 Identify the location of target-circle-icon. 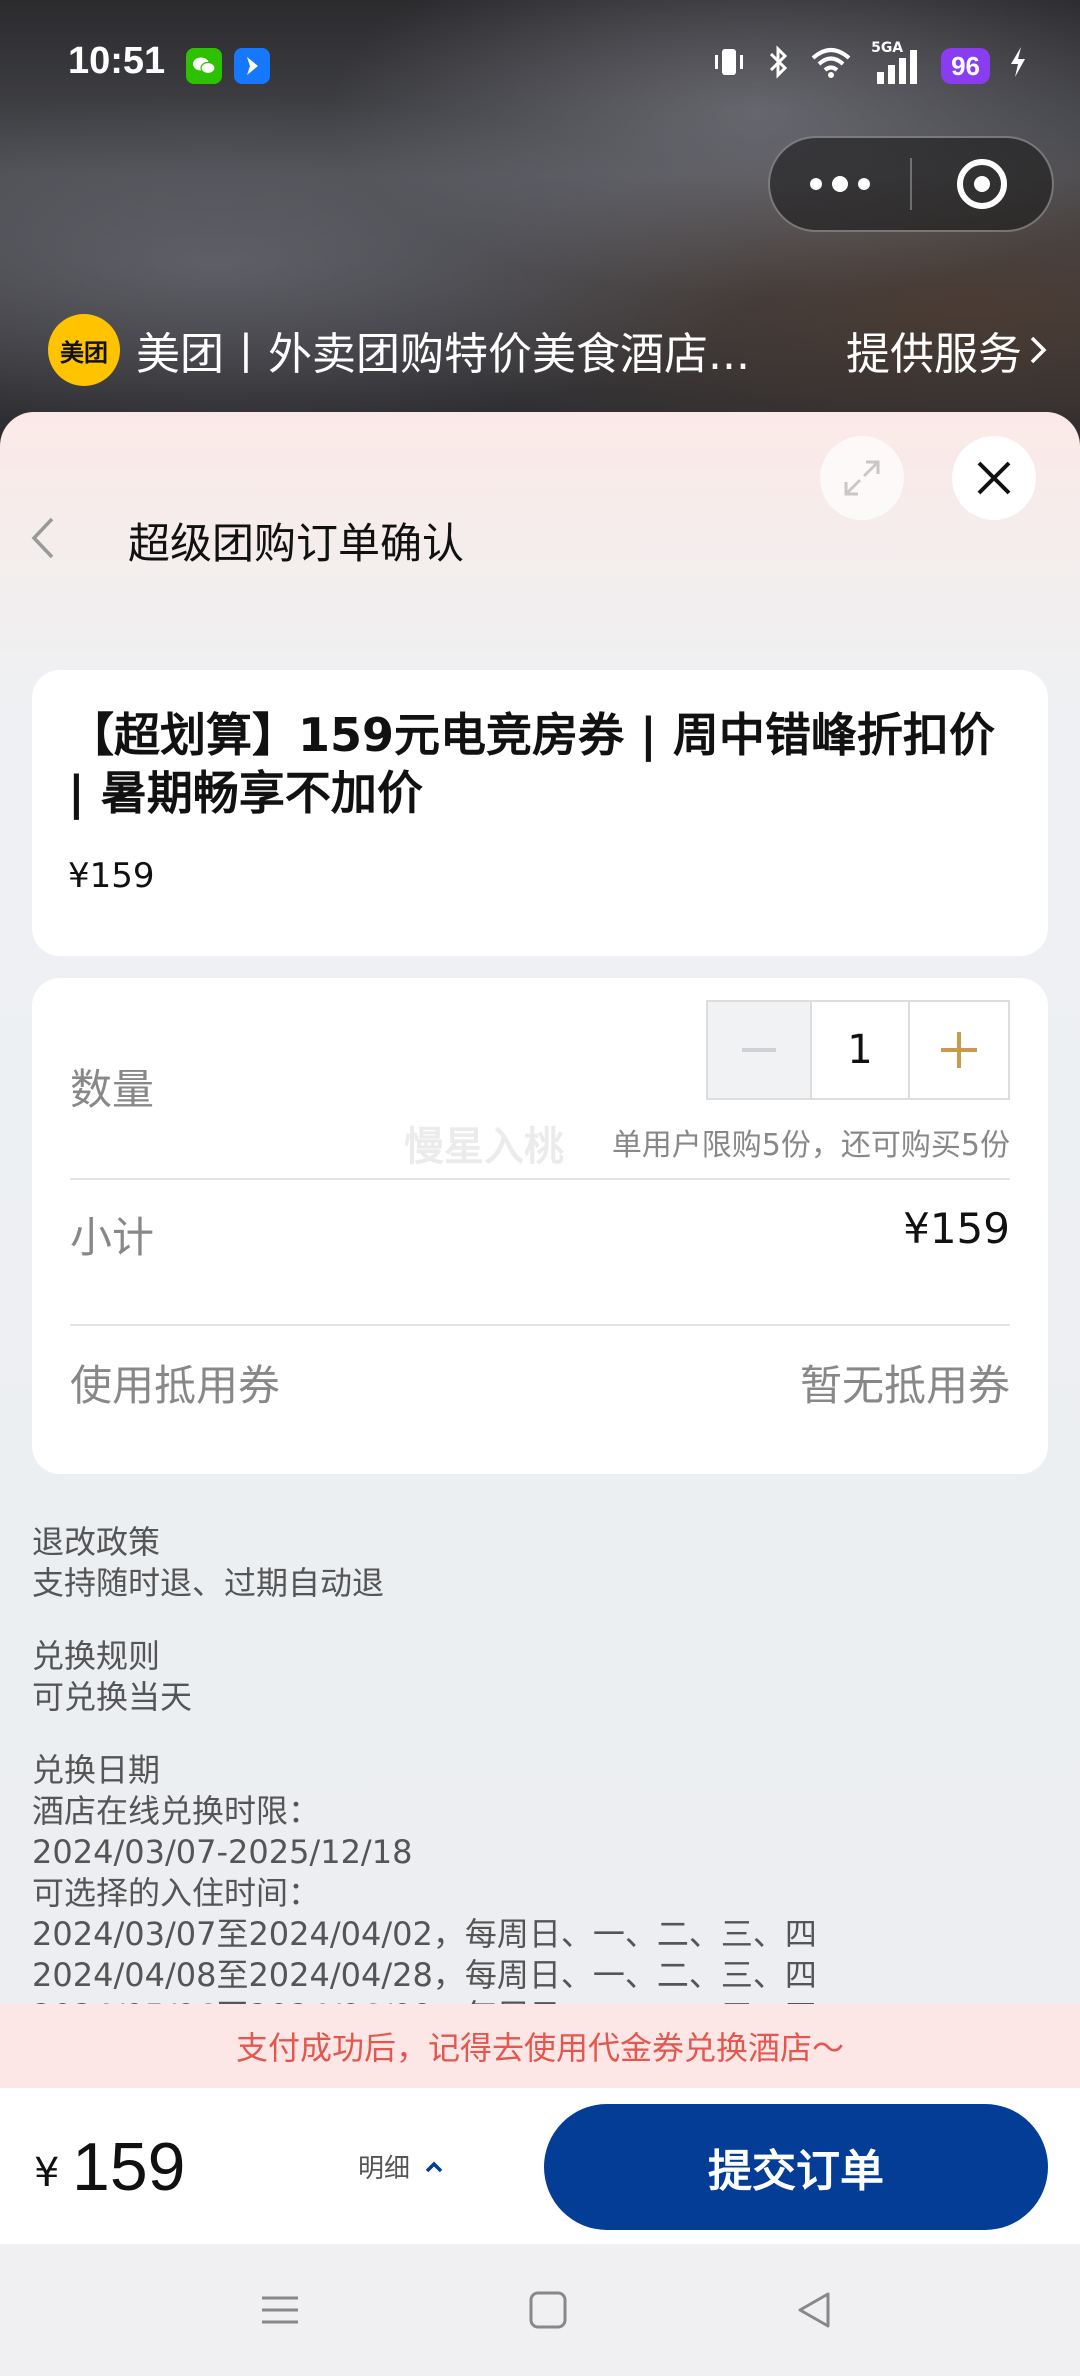
(982, 184).